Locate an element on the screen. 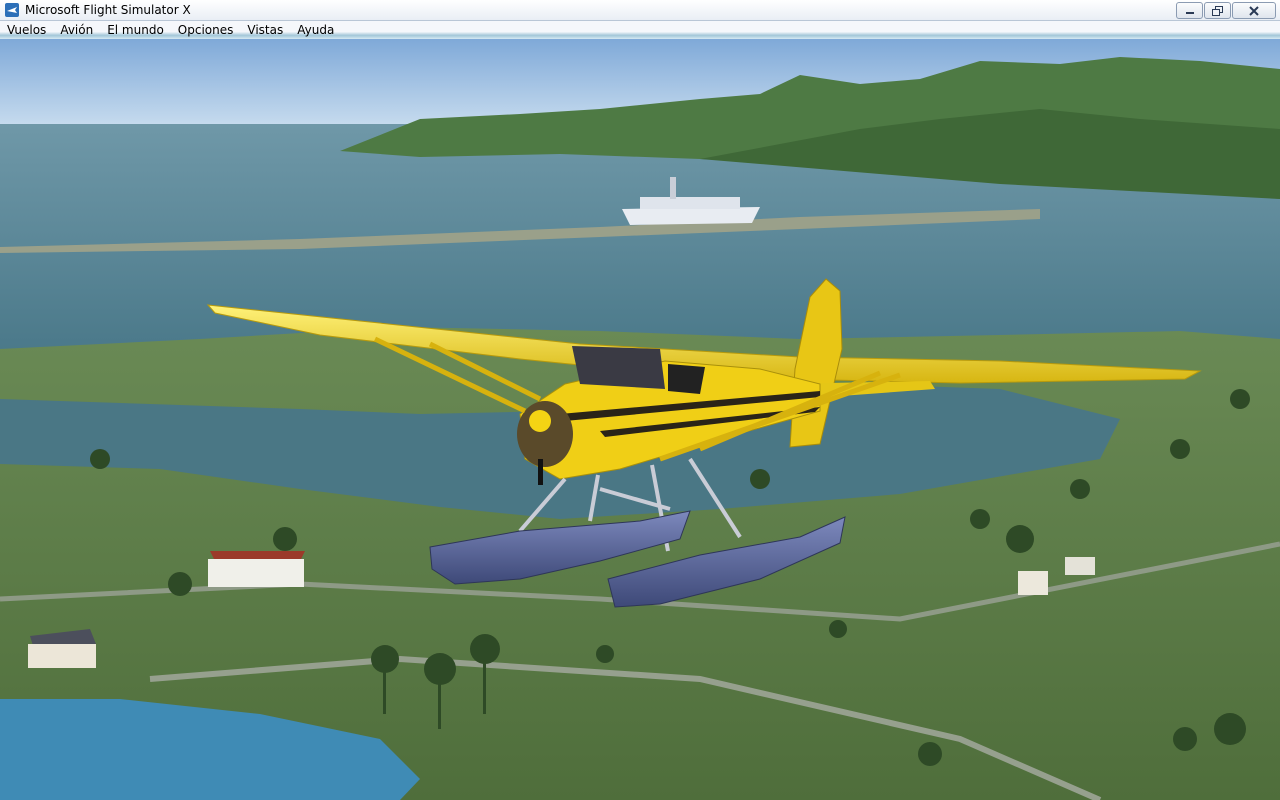 This screenshot has height=800, width=1280. window-title: Microsoft Flight Simulator X is located at coordinates (108, 10).